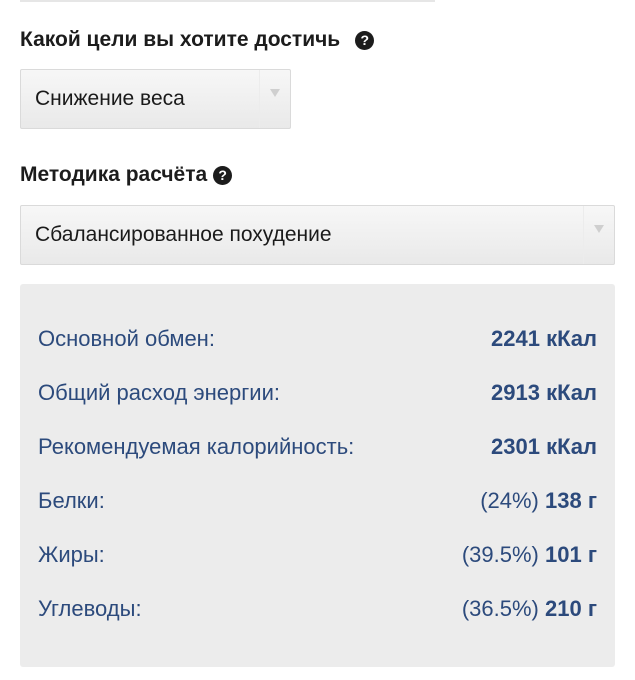  What do you see at coordinates (317, 609) in the screenshot?
I see `result-row-carbs: Углеводы: (36.5%) 210 г` at bounding box center [317, 609].